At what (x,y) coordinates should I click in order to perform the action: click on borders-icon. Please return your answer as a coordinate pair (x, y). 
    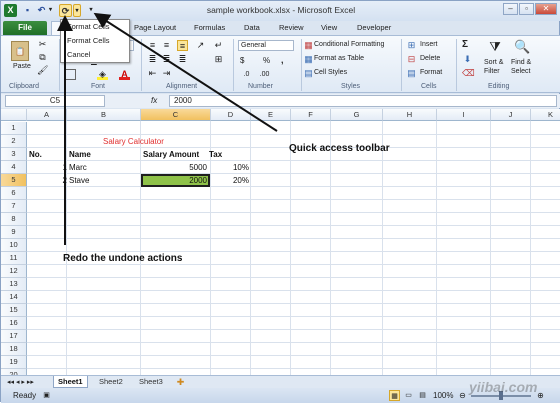
    Looking at the image, I should click on (70, 74).